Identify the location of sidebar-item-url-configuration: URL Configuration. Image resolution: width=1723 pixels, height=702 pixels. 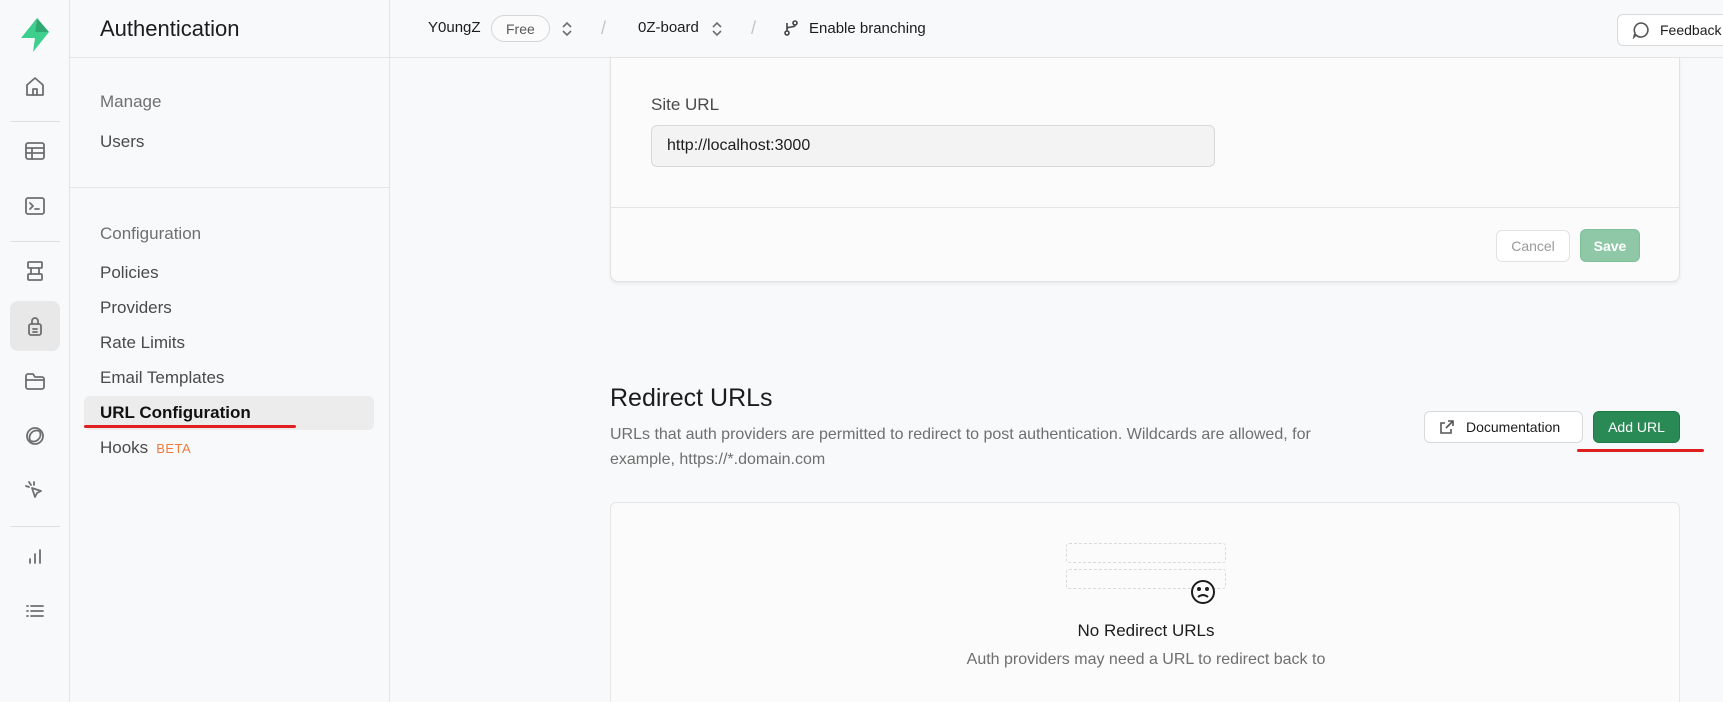
(175, 413).